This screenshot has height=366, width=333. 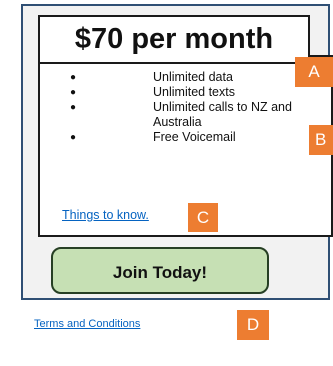 I want to click on feature-item: ● Unlimited texts, so click(x=185, y=92).